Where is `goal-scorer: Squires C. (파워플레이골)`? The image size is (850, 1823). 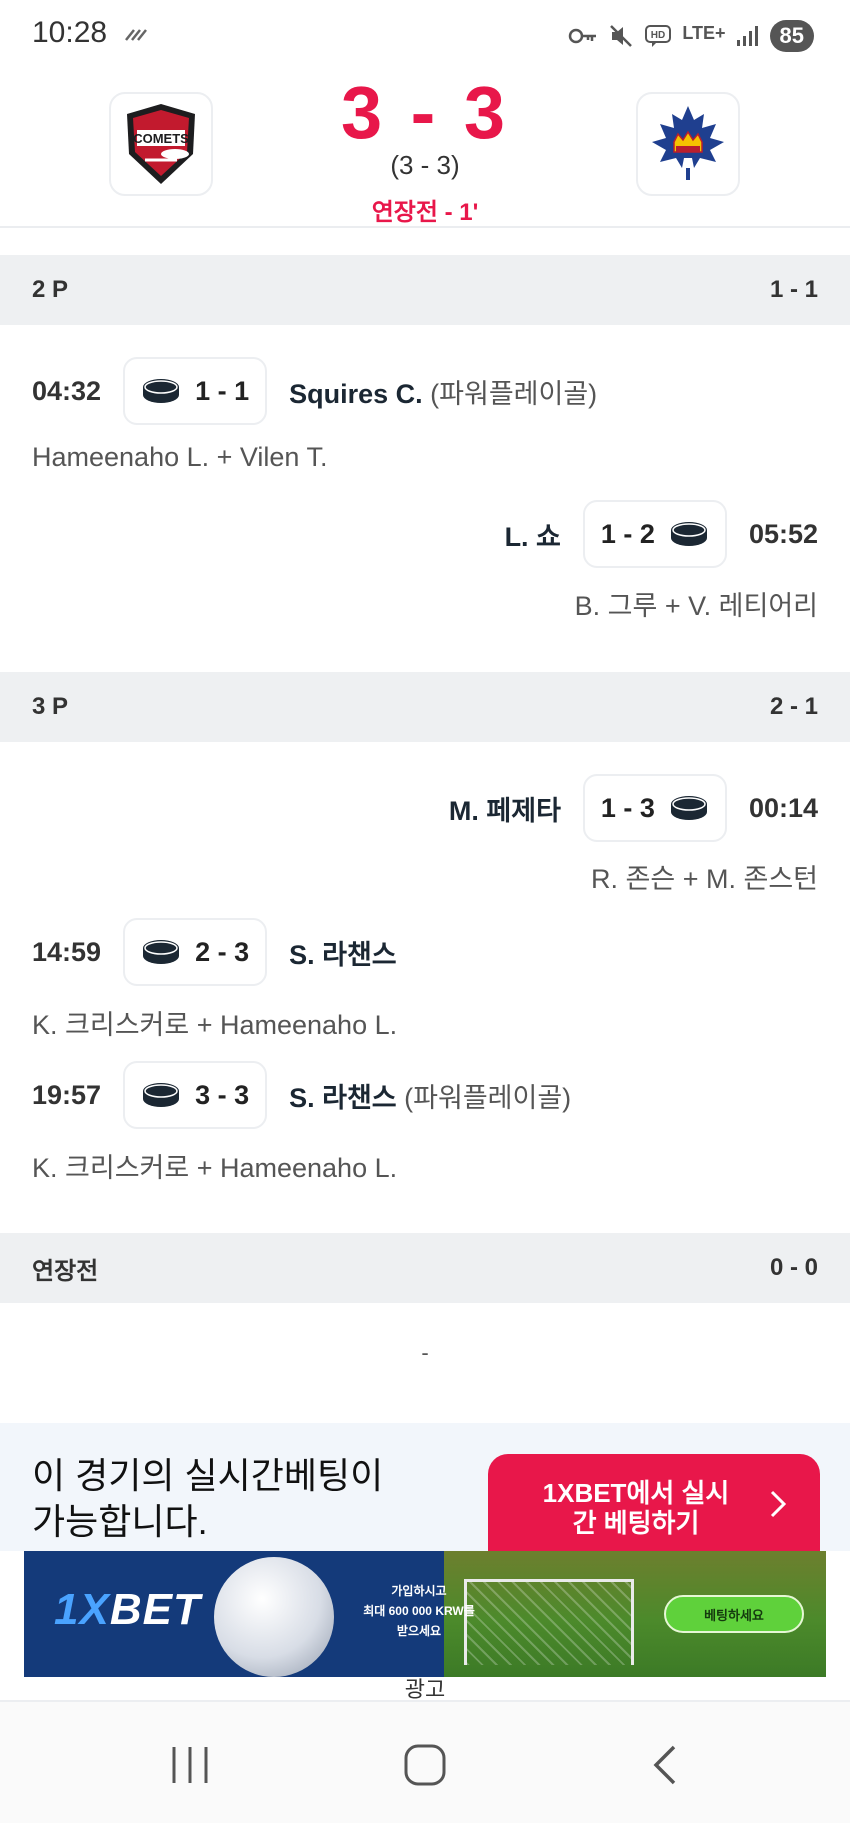
goal-scorer: Squires C. (파워플레이골) is located at coordinates (443, 391).